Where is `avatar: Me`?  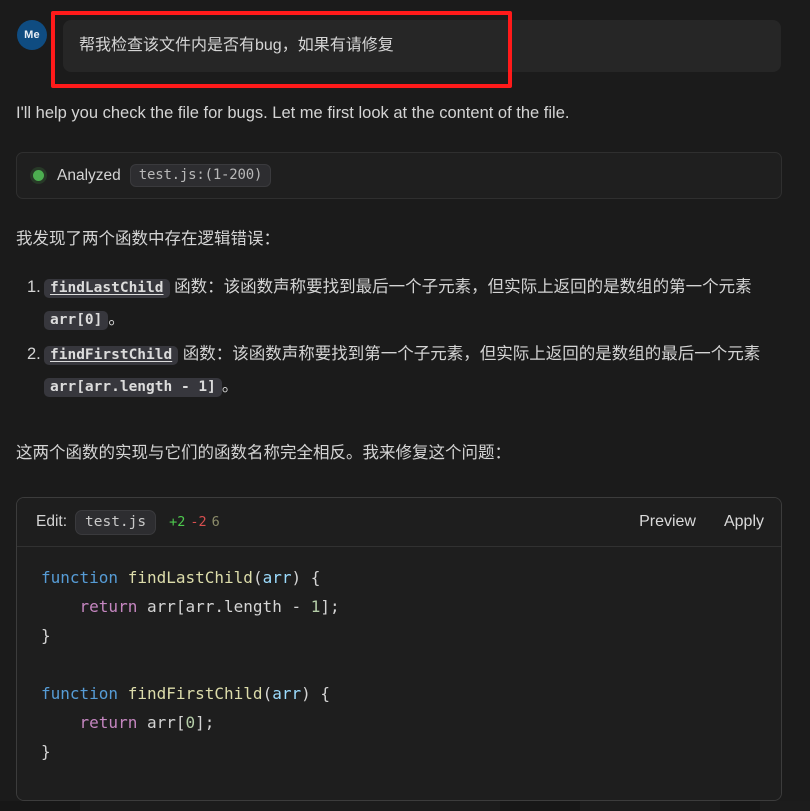 avatar: Me is located at coordinates (32, 35).